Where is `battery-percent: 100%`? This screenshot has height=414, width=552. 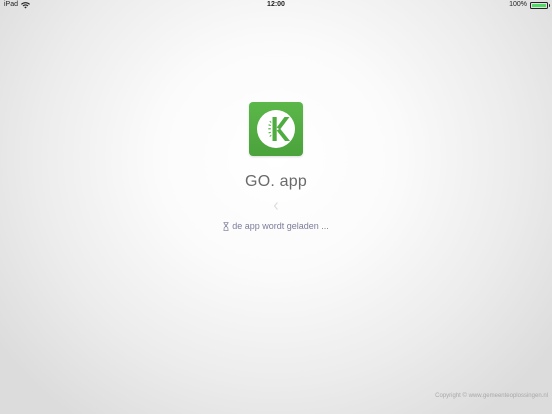
battery-percent: 100% is located at coordinates (518, 4).